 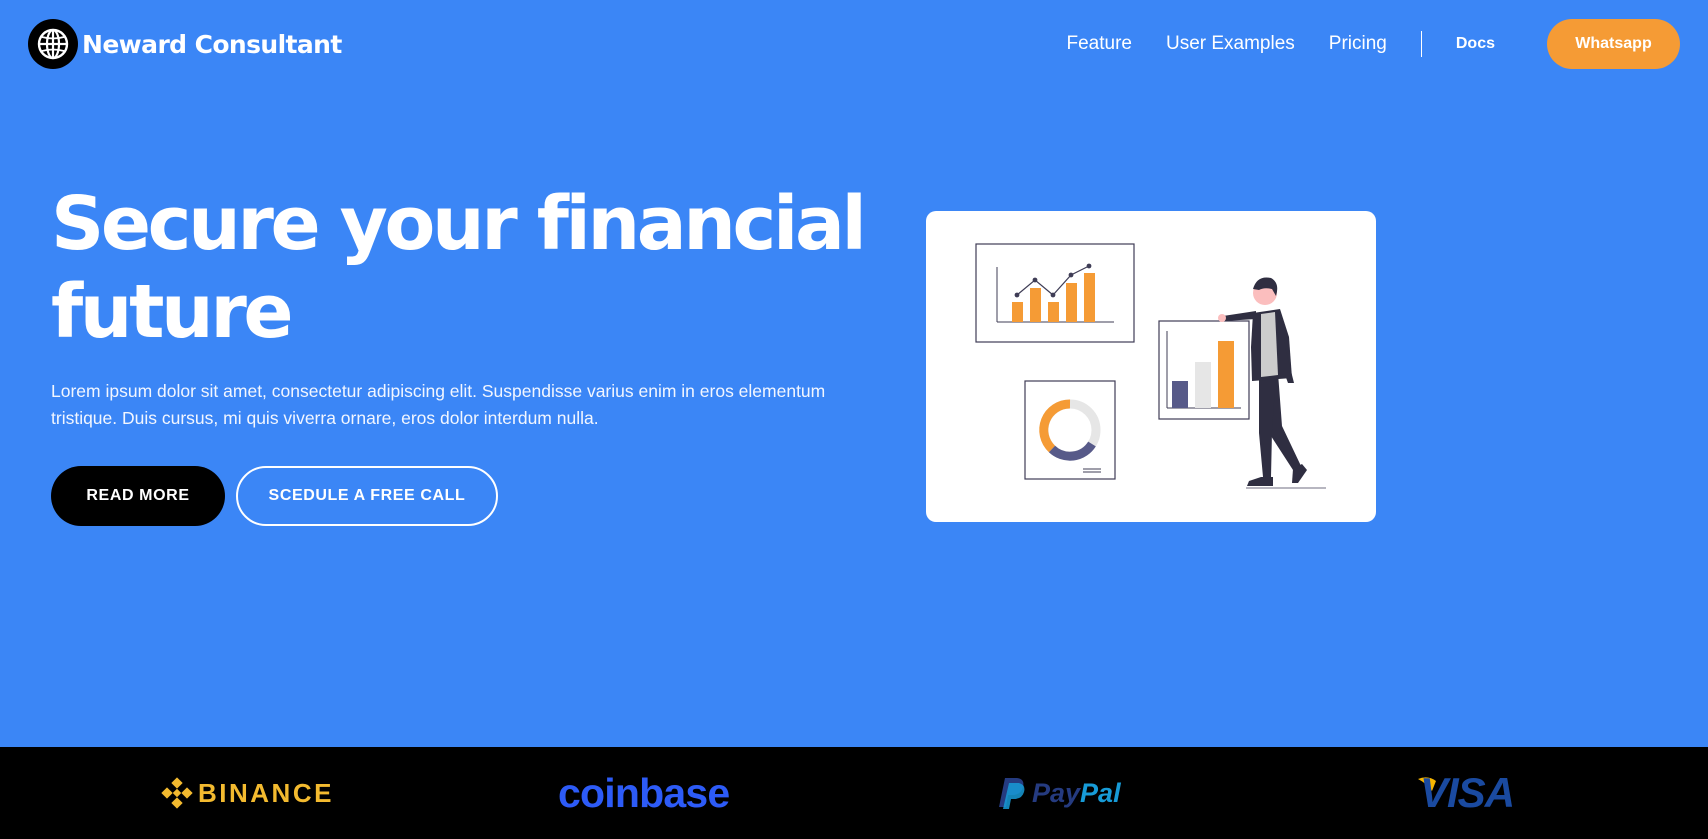 What do you see at coordinates (1358, 44) in the screenshot?
I see `nav-link-pricing: Pricing` at bounding box center [1358, 44].